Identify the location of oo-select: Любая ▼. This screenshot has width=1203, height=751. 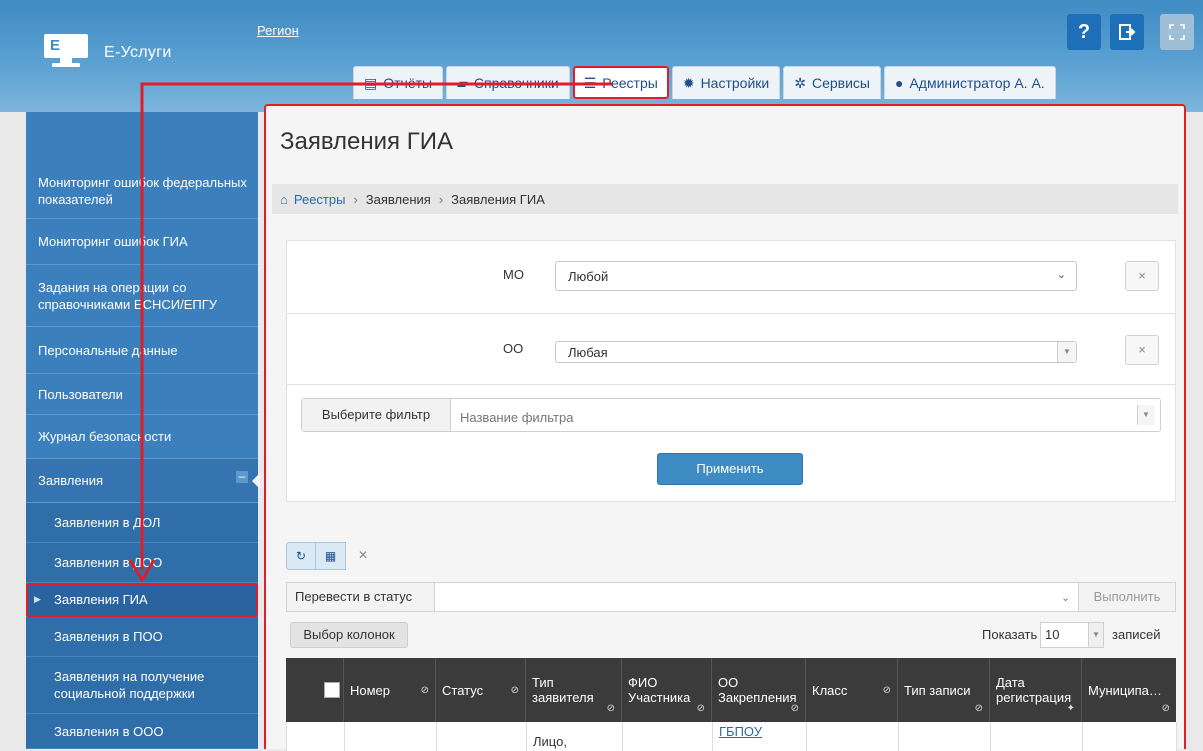
(816, 352).